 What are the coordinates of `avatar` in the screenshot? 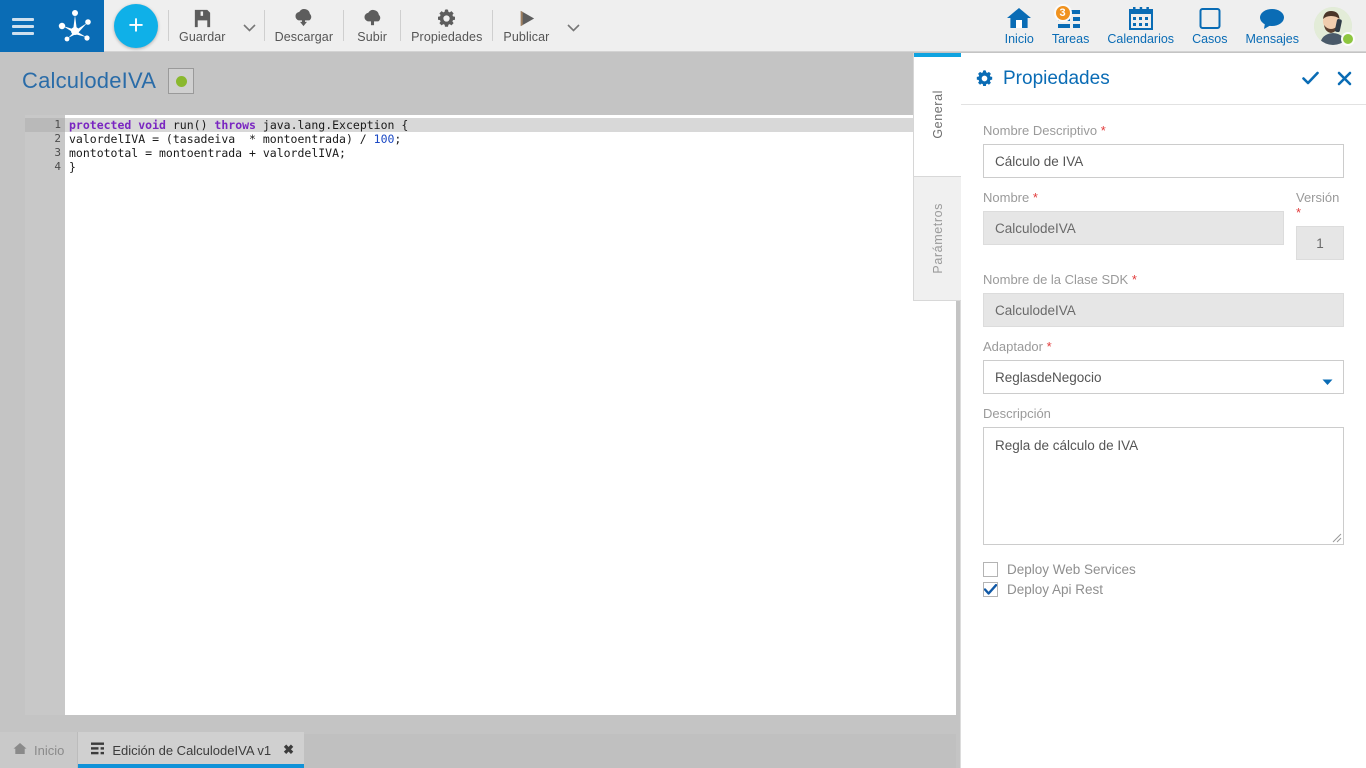 It's located at (1334, 26).